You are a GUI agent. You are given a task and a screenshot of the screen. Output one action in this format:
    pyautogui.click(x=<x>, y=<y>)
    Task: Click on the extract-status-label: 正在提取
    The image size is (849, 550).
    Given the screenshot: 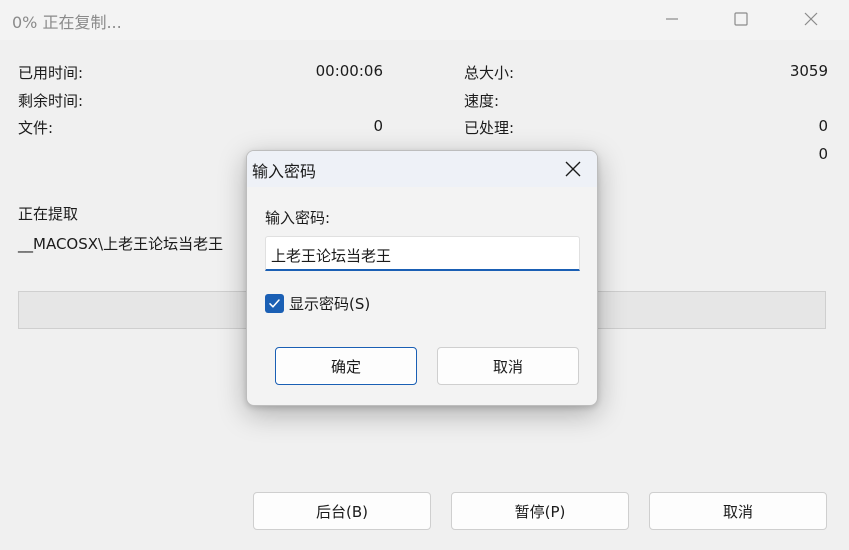 What is the action you would take?
    pyautogui.click(x=48, y=214)
    